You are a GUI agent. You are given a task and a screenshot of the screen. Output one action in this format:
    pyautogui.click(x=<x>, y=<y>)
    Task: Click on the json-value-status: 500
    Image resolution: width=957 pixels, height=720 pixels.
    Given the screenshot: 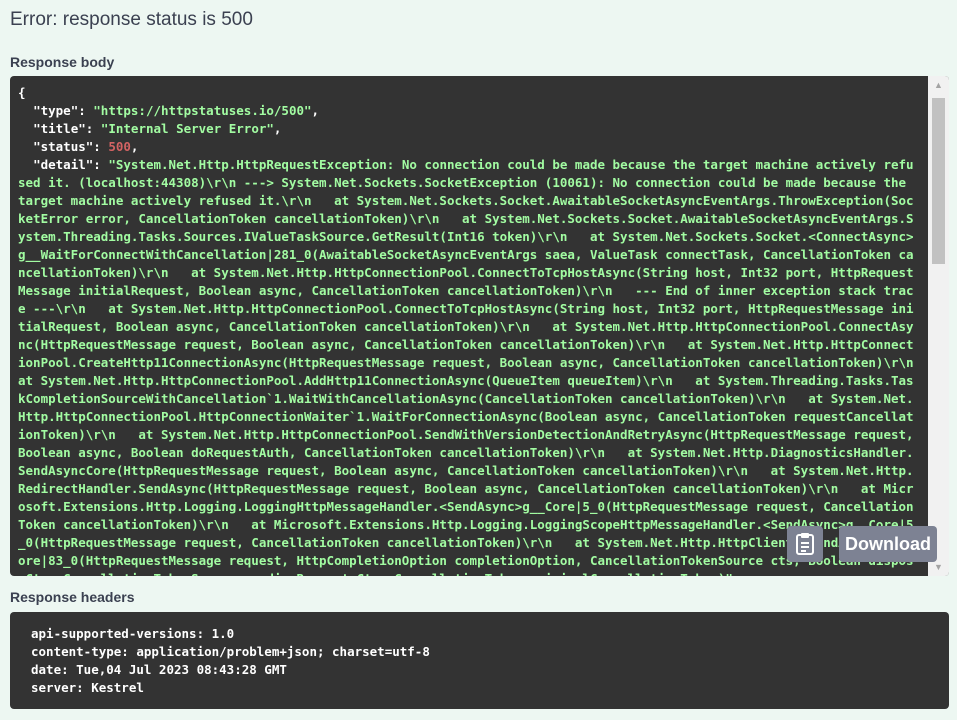 What is the action you would take?
    pyautogui.click(x=119, y=146)
    